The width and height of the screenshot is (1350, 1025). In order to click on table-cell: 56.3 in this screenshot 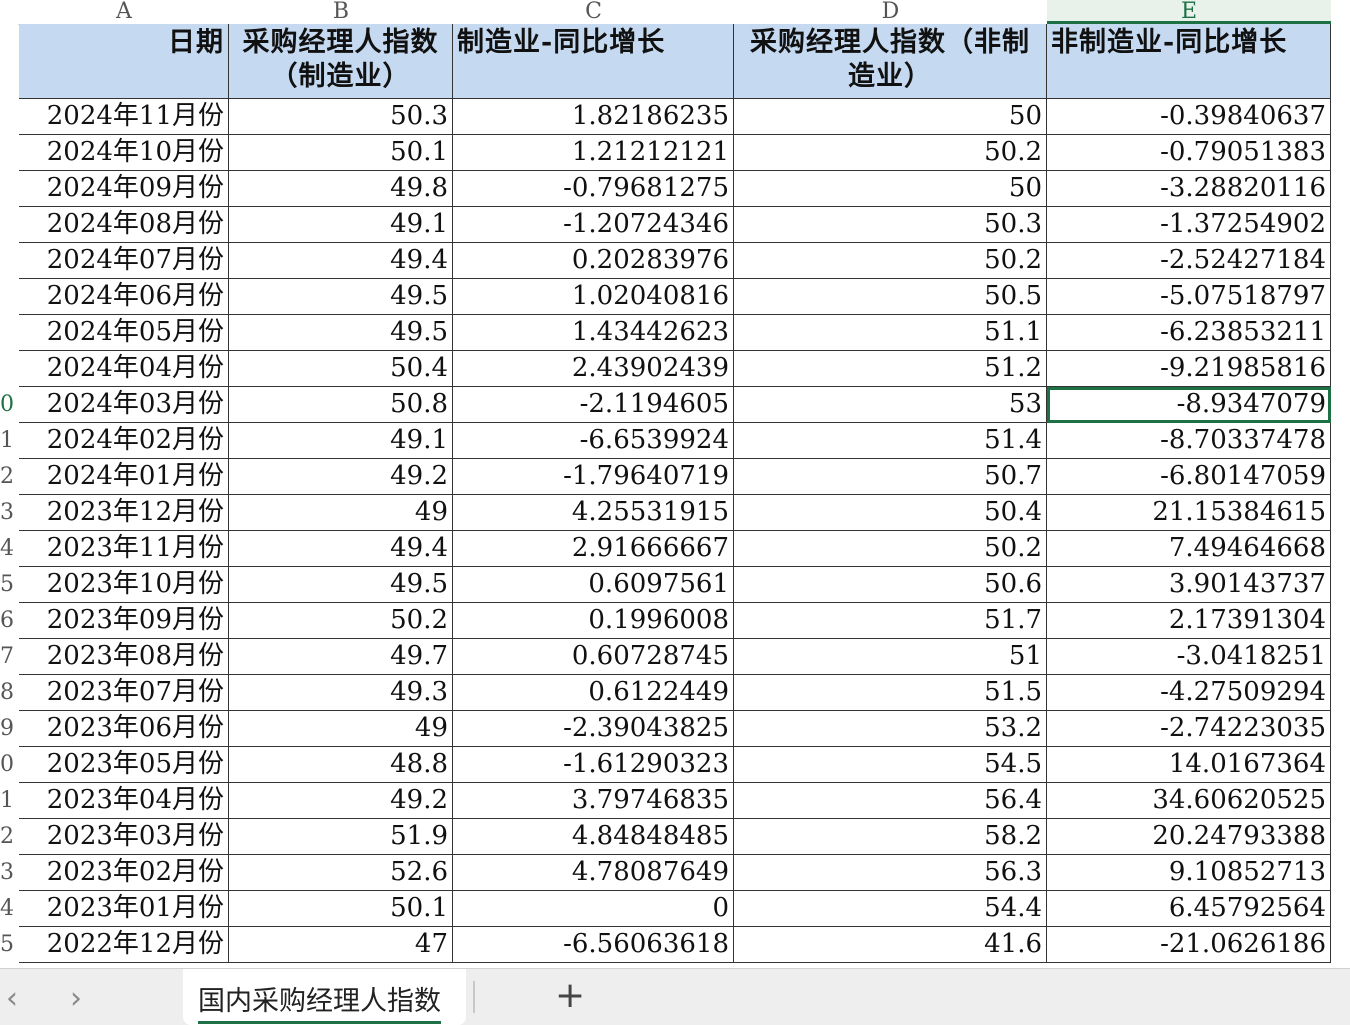, I will do `click(890, 873)`.